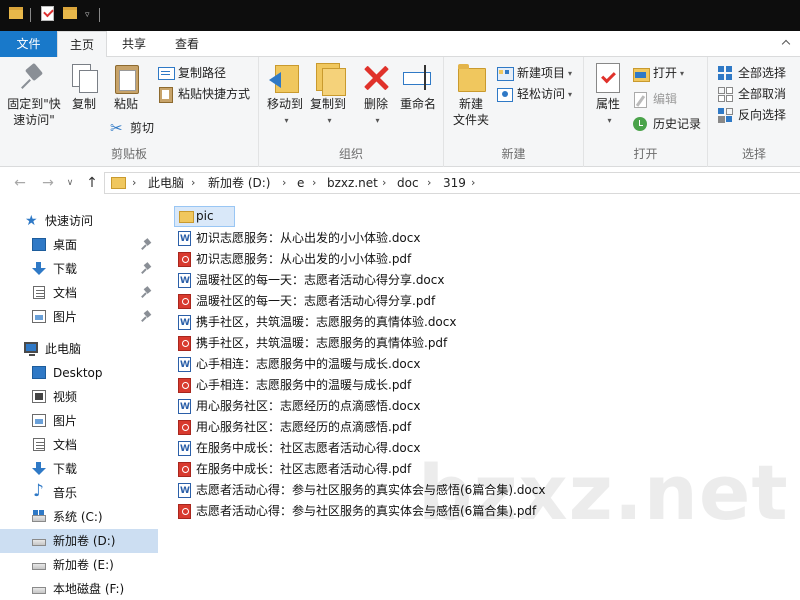 The width and height of the screenshot is (800, 600). What do you see at coordinates (326, 322) in the screenshot?
I see `file-name: 携手社区，共筑温暖：志愿服务的真情体验.docx` at bounding box center [326, 322].